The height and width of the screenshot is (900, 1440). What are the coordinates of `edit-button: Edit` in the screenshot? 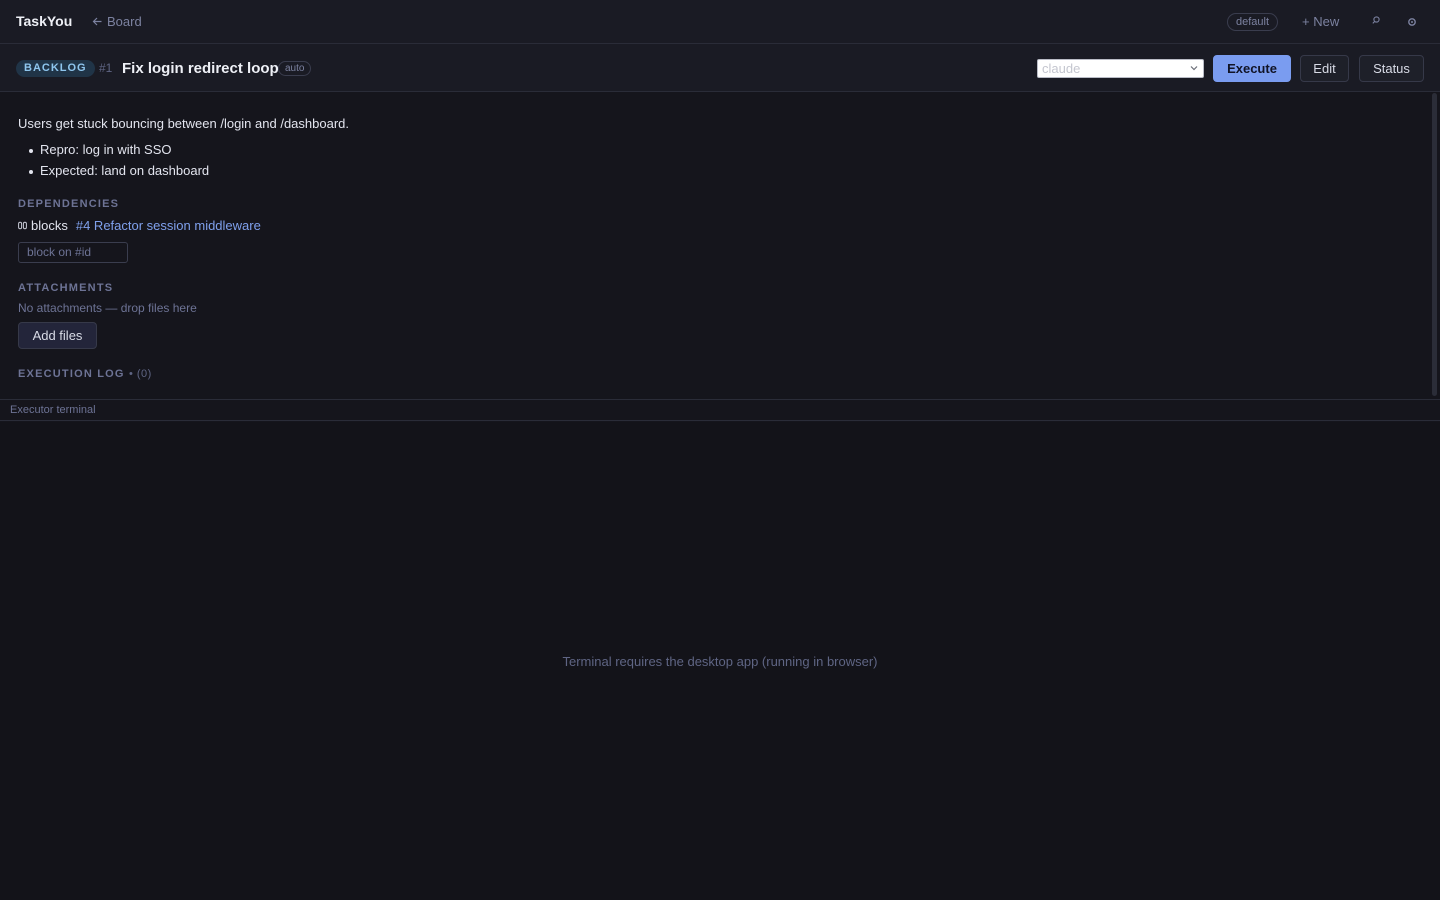 It's located at (1324, 68).